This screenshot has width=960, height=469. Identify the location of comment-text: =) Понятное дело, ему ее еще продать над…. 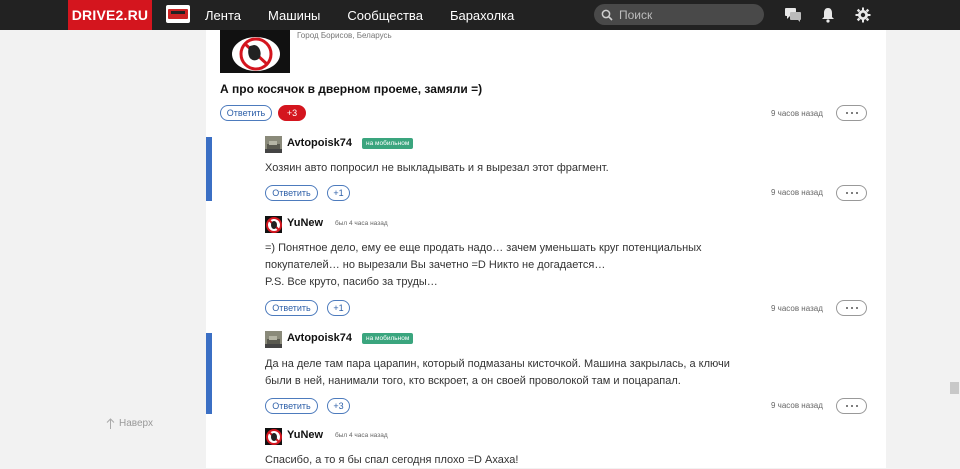
(483, 265).